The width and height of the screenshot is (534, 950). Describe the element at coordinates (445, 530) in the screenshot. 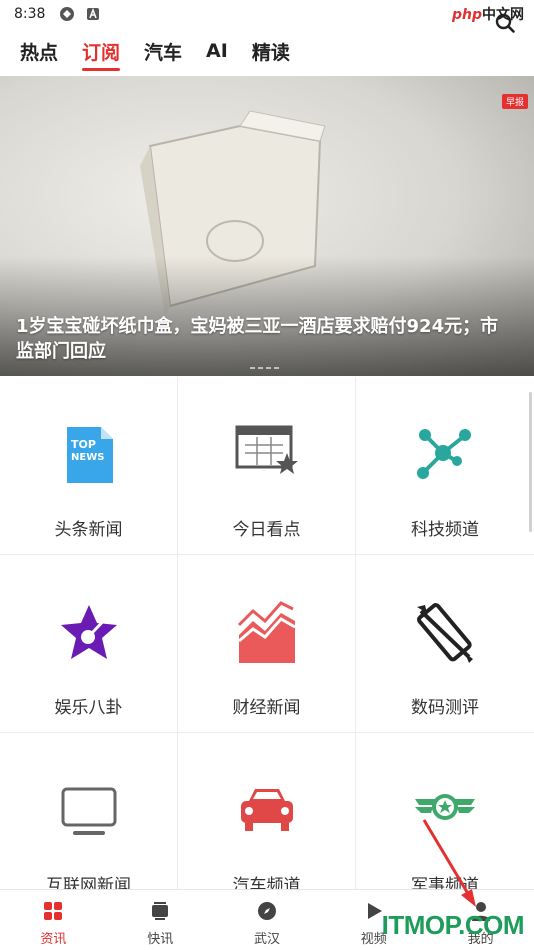

I see `channel-label: 科技频道` at that location.